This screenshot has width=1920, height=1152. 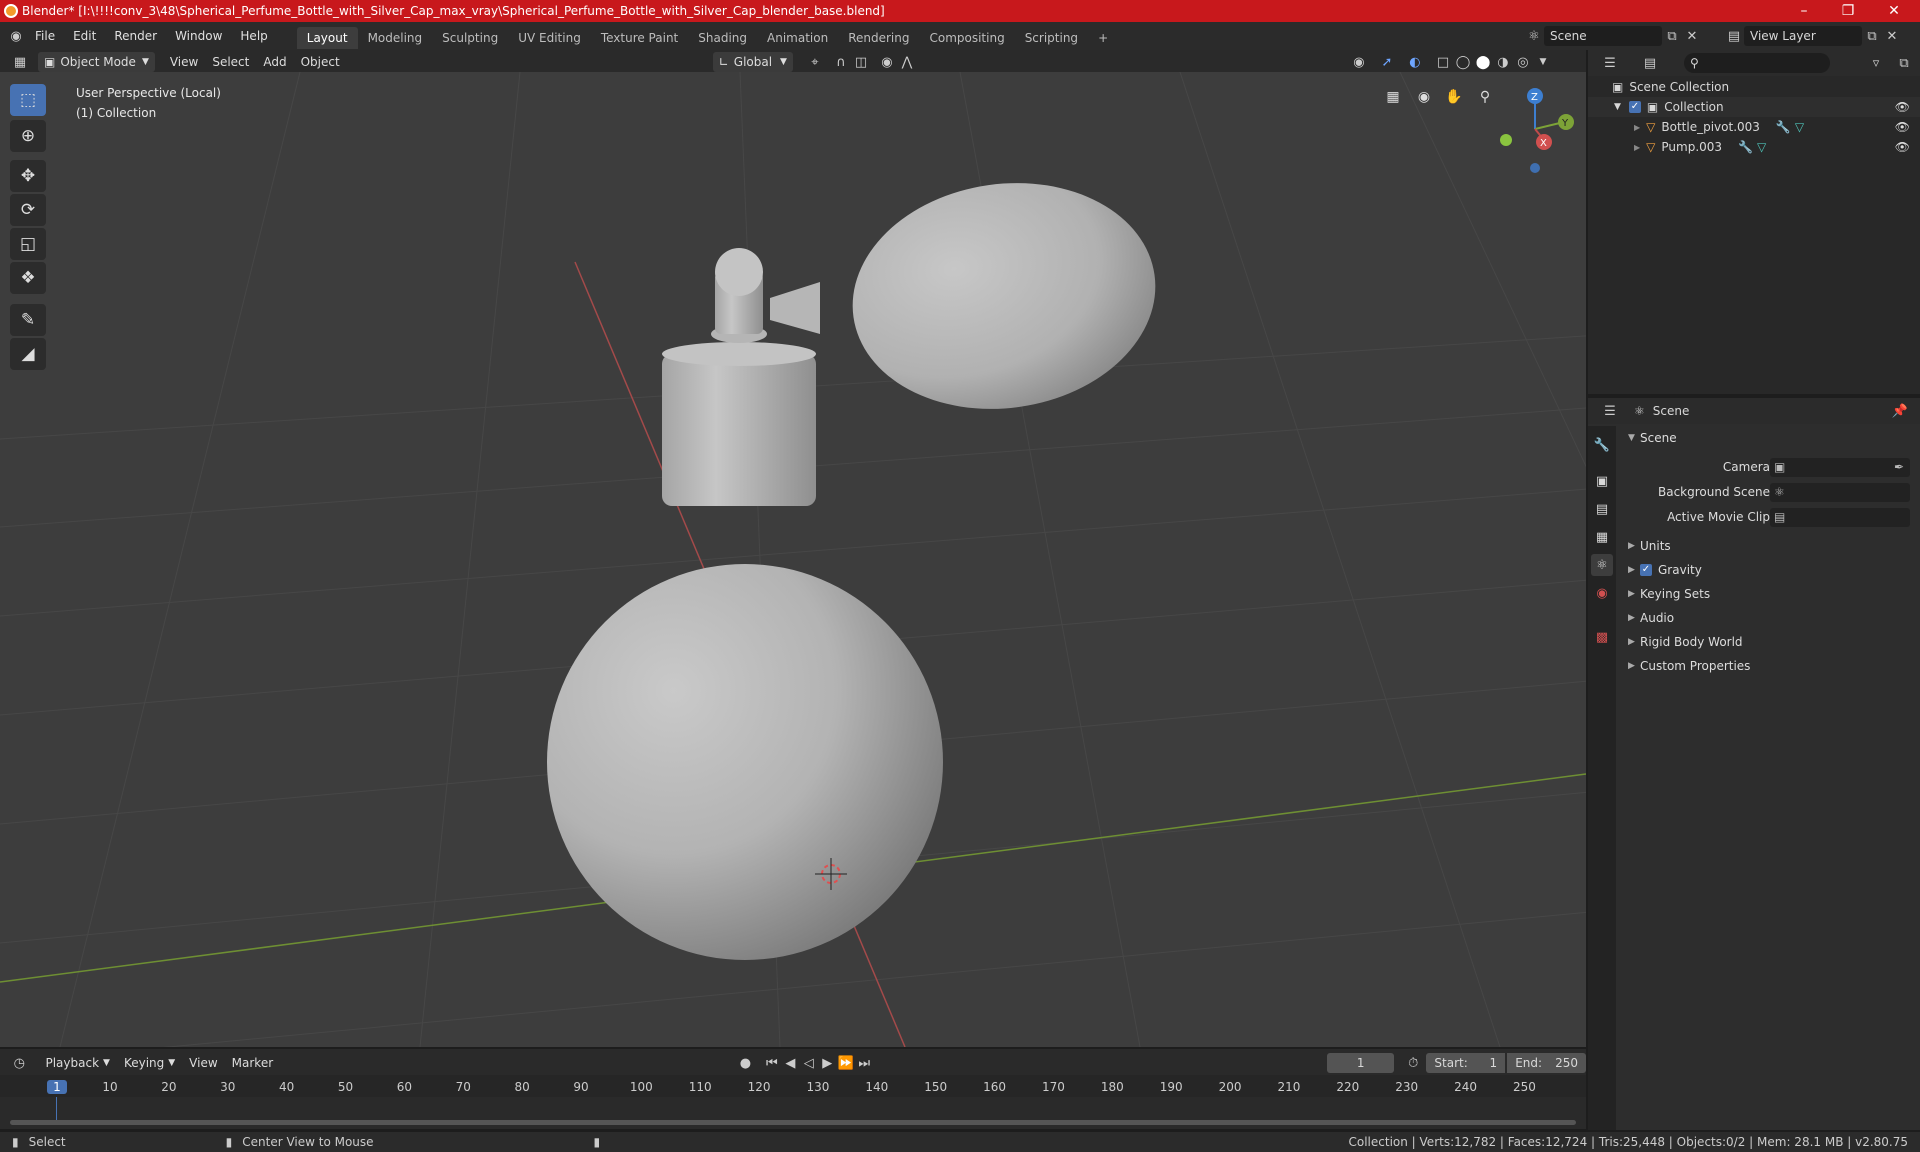 I want to click on output-tab: ▤, so click(x=1602, y=509).